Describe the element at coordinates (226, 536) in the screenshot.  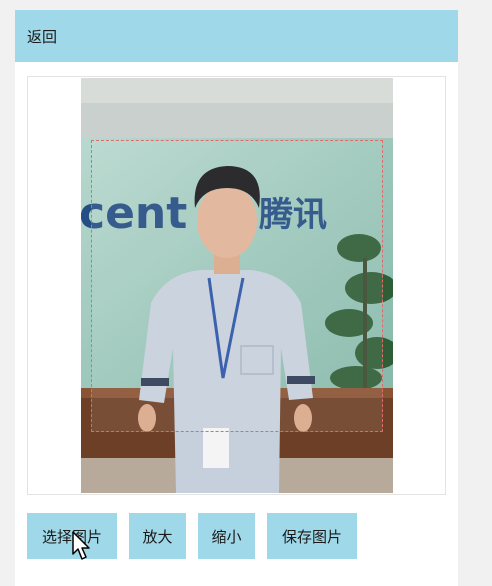
I see `zoom-out-button: 缩小` at that location.